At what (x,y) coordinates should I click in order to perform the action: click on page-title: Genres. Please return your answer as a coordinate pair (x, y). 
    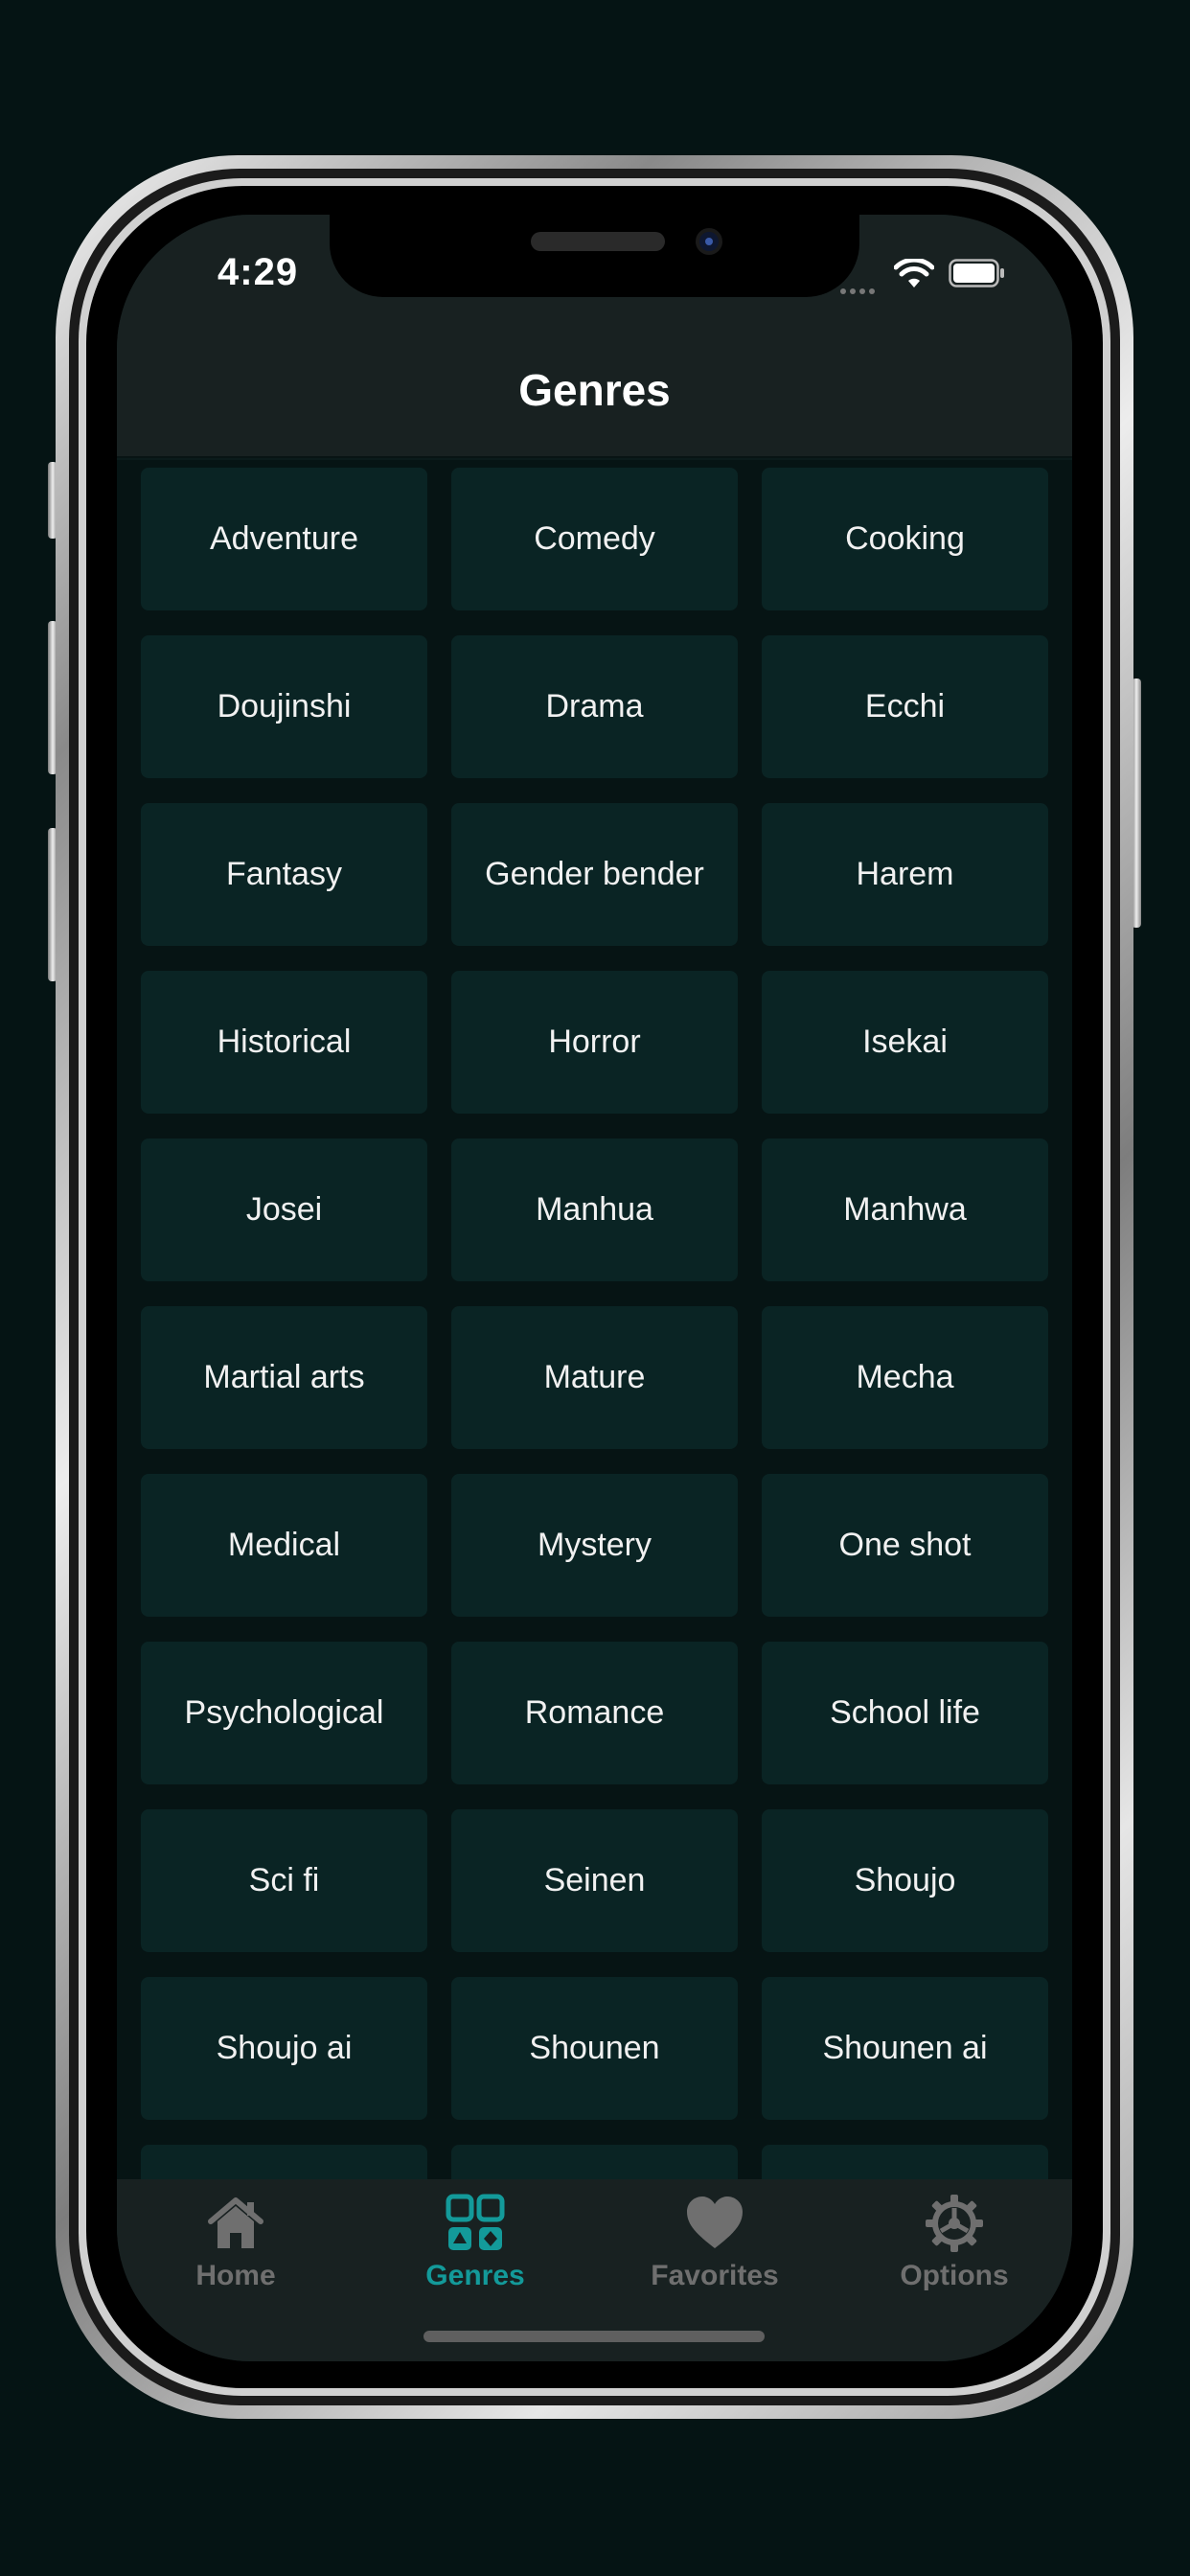
    Looking at the image, I should click on (594, 390).